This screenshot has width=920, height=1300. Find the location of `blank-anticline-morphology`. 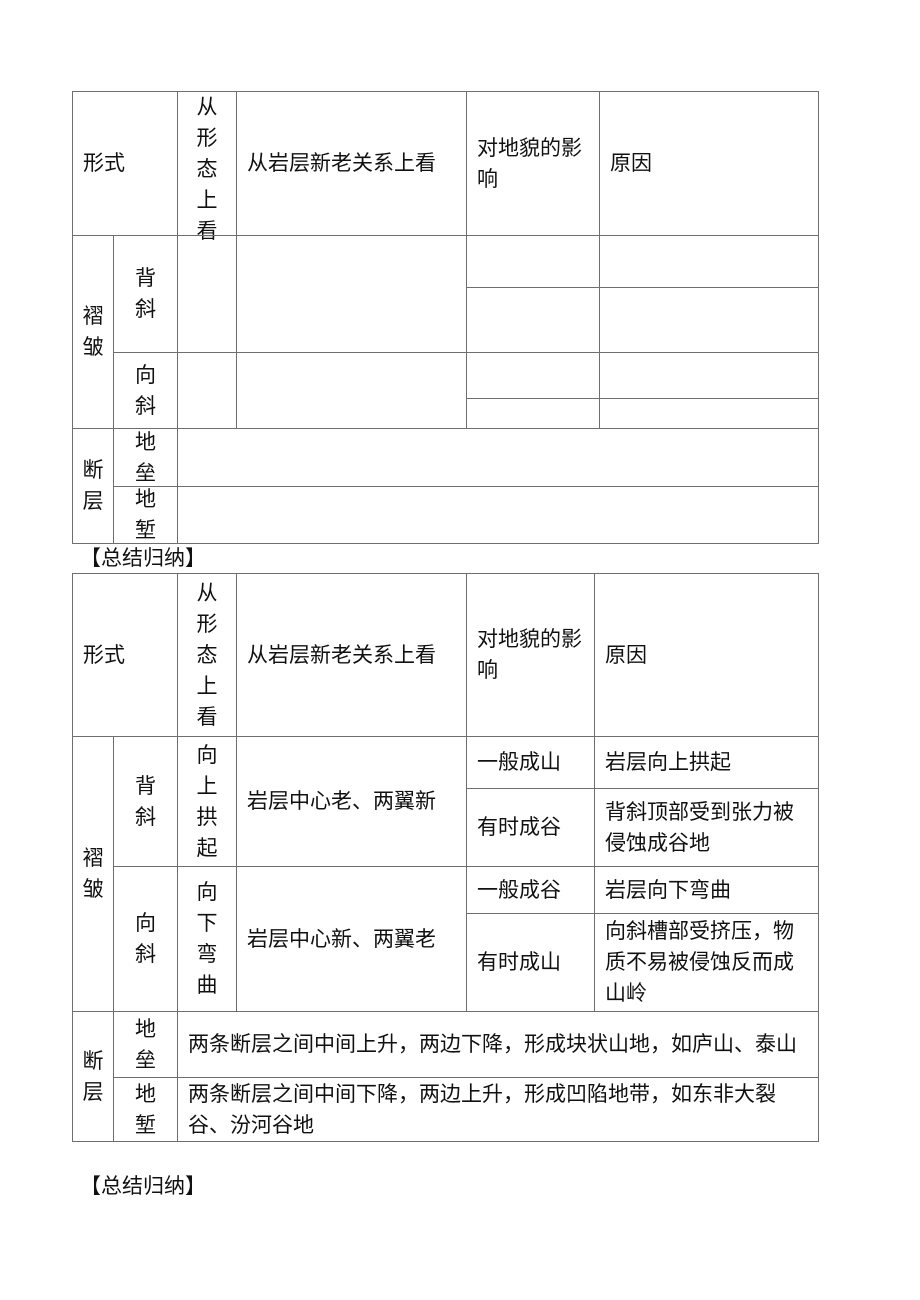

blank-anticline-morphology is located at coordinates (207, 294).